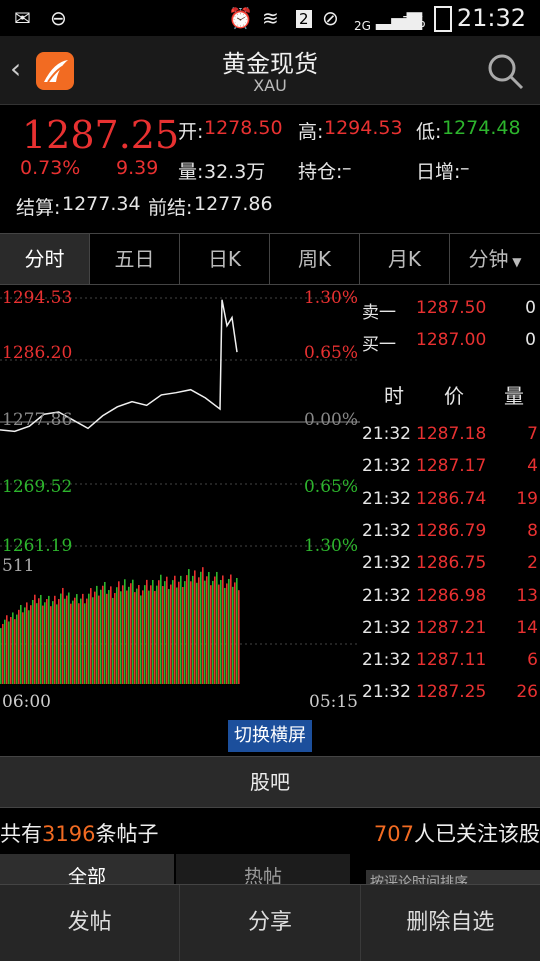 The image size is (540, 961). What do you see at coordinates (18, 566) in the screenshot?
I see `volume-max-label: 511` at bounding box center [18, 566].